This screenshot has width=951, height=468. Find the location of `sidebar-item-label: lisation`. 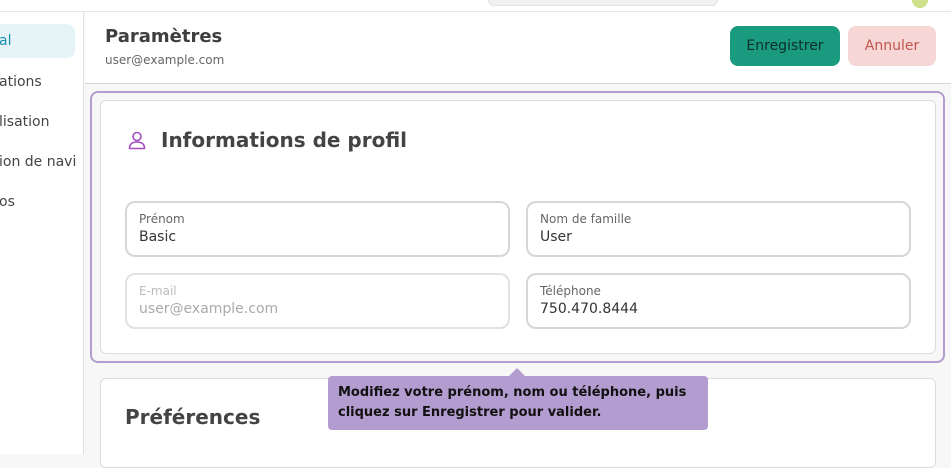

sidebar-item-label: lisation is located at coordinates (25, 122).